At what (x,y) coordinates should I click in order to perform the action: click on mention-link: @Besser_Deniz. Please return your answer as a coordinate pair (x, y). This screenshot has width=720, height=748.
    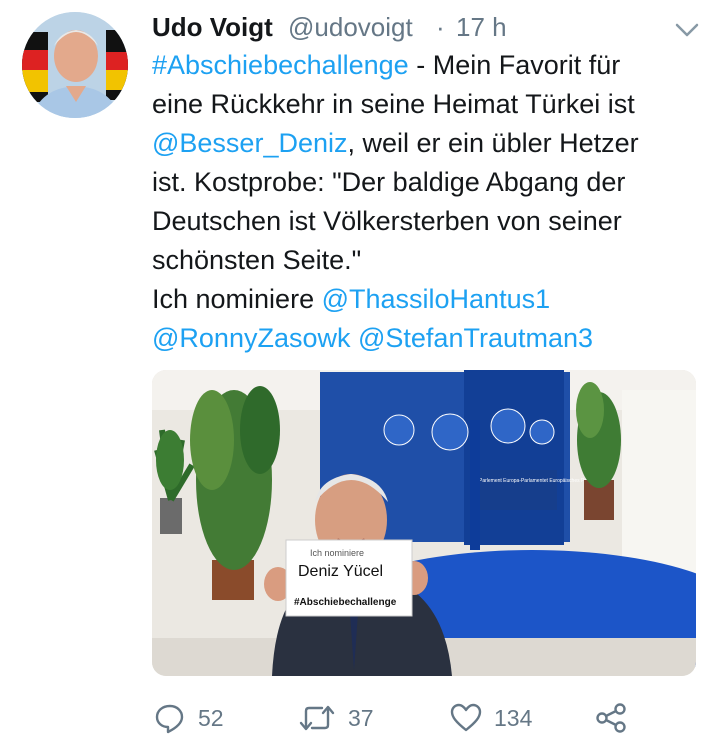
    Looking at the image, I should click on (250, 143).